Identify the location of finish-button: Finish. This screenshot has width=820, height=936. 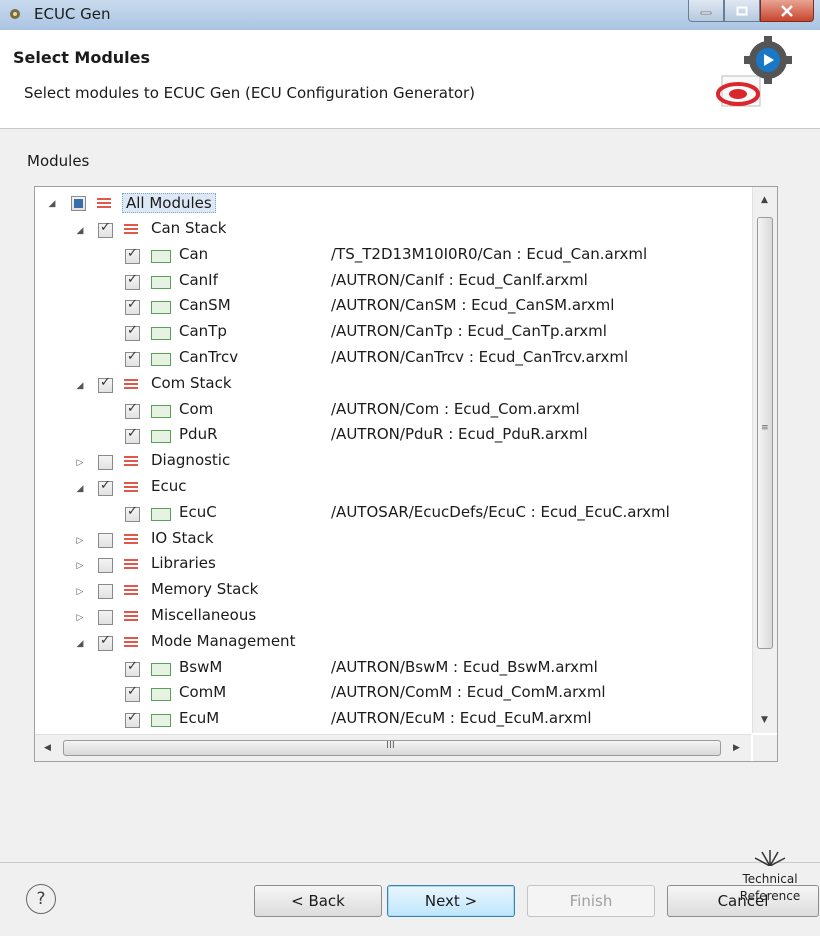
(591, 901).